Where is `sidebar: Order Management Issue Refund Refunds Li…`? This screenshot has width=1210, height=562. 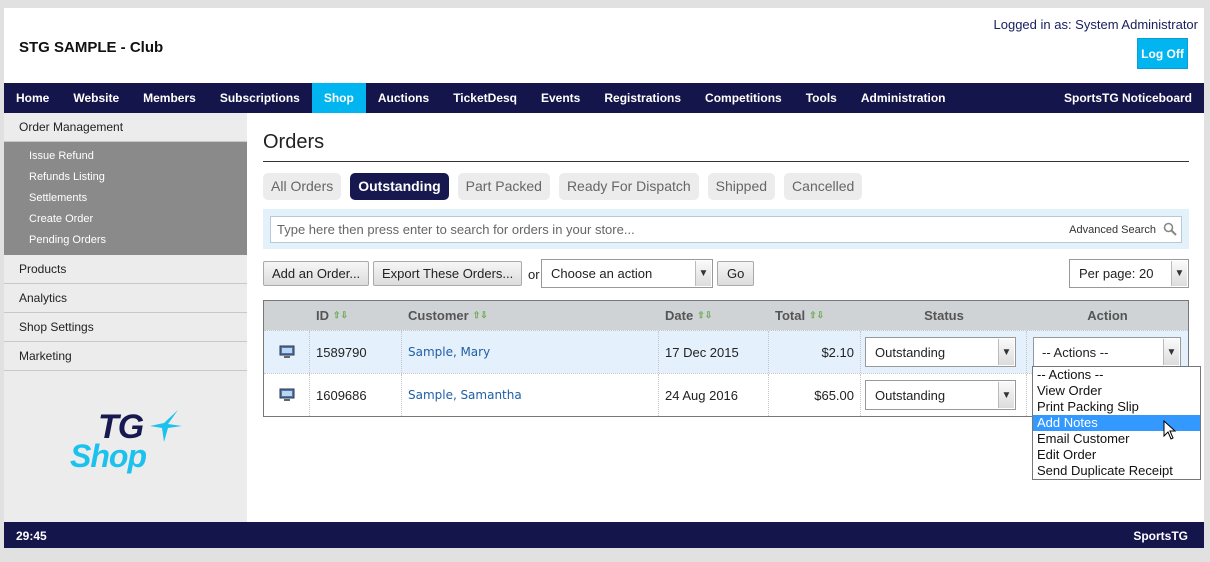 sidebar: Order Management Issue Refund Refunds Li… is located at coordinates (125, 317).